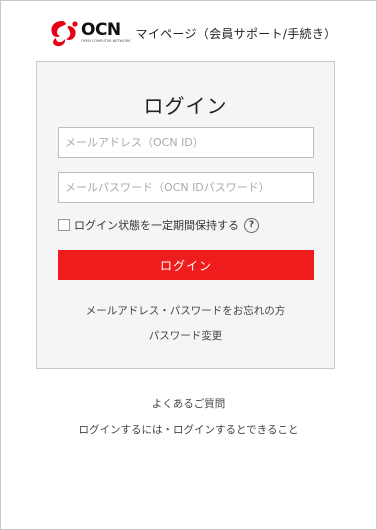  I want to click on forgot-credentials-link: メールアドレス・パスワードをお忘れの方, so click(185, 310).